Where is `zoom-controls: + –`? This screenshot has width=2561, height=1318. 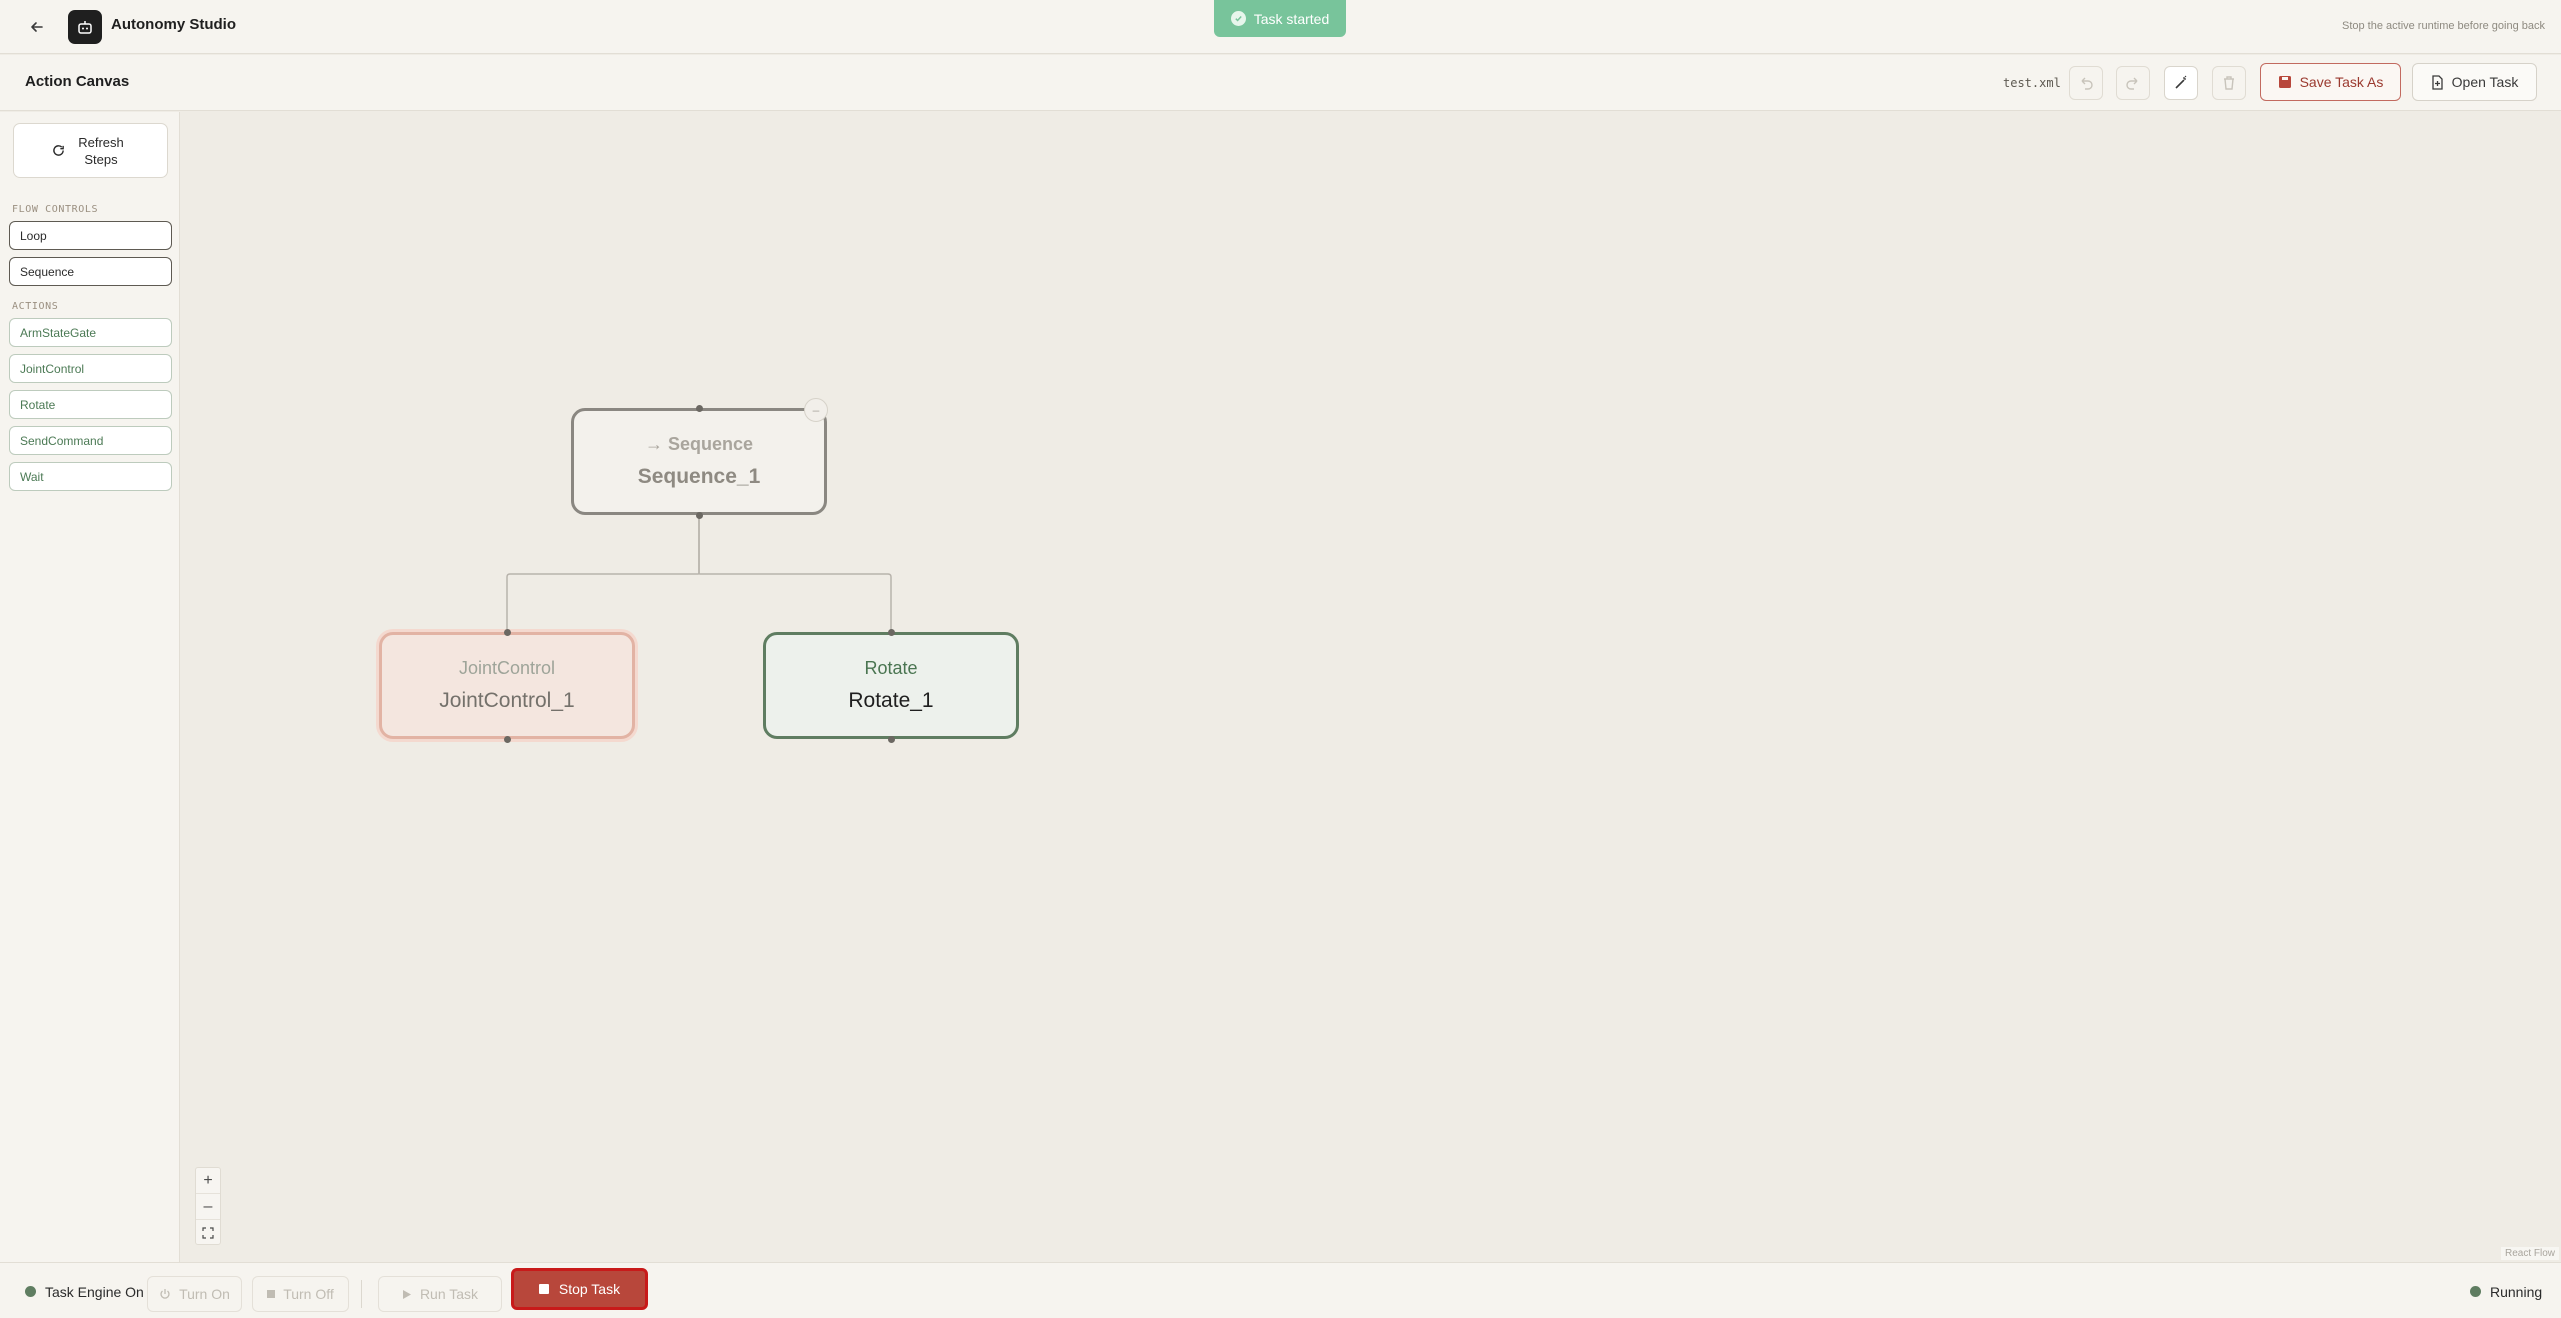
zoom-controls: + – is located at coordinates (208, 1206).